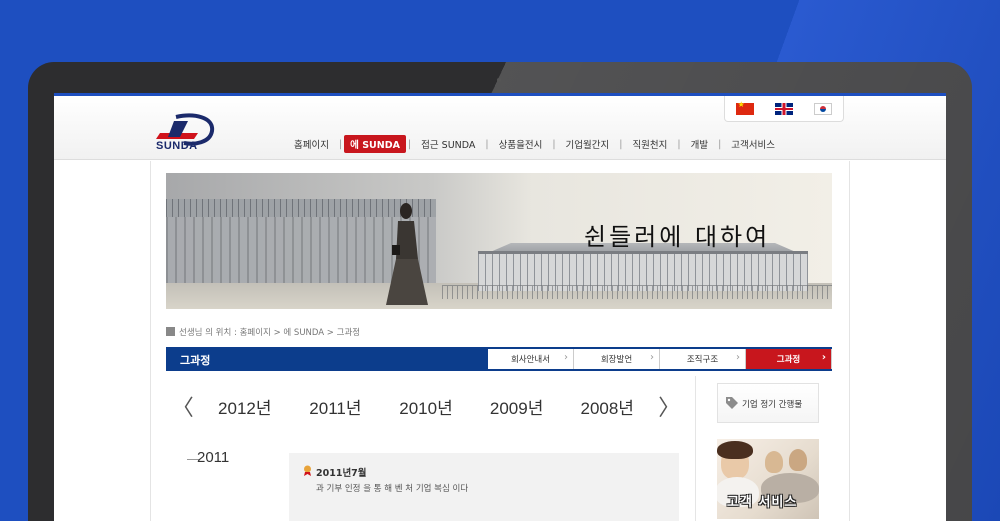  I want to click on chevron-left-icon: 〈, so click(182, 406).